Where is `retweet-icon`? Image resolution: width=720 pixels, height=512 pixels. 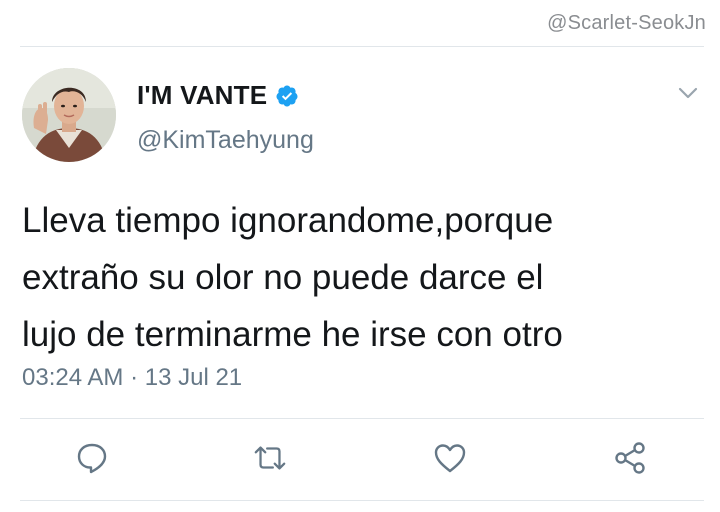 retweet-icon is located at coordinates (270, 458).